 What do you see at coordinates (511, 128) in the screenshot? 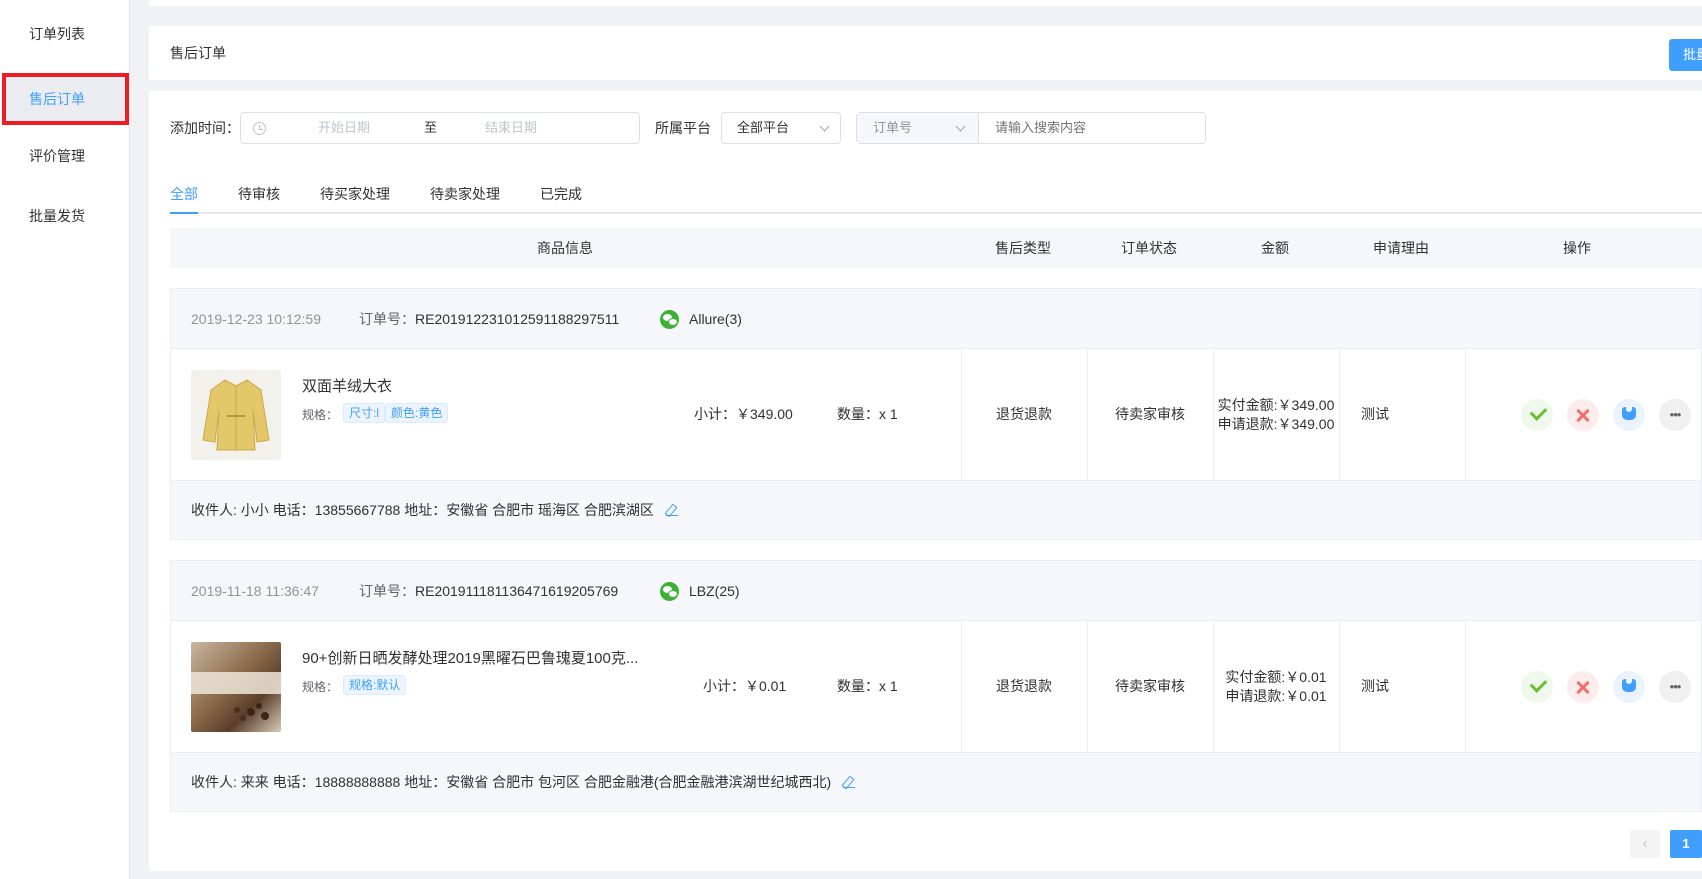
I see `end-date-input: 结束日期` at bounding box center [511, 128].